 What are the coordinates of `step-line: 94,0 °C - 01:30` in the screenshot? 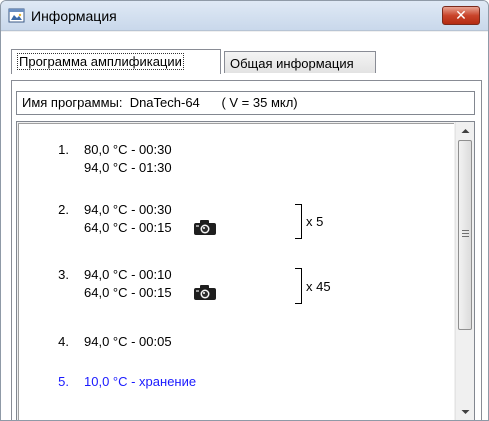 It's located at (128, 167).